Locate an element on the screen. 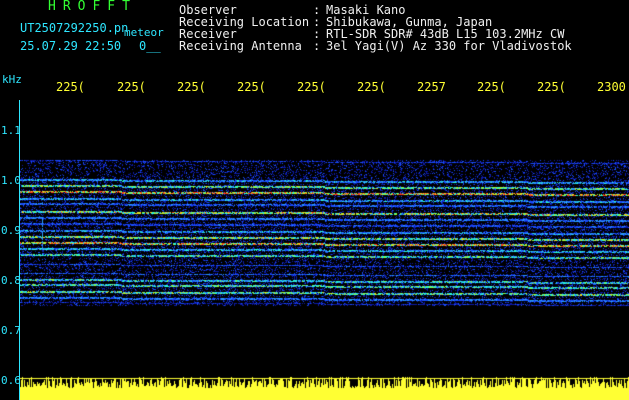 This screenshot has height=400, width=629. meteor-count: 0__ is located at coordinates (150, 46).